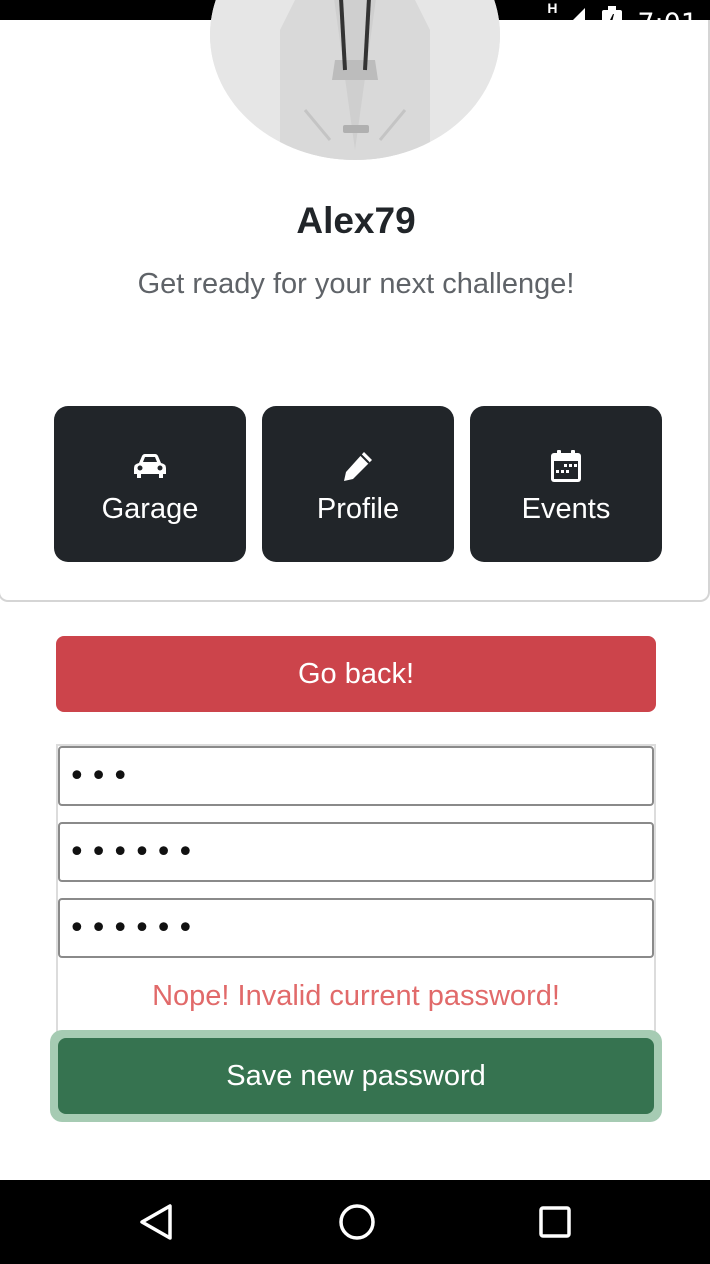  Describe the element at coordinates (356, 284) in the screenshot. I see `tagline: Get ready for your next challenge!` at that location.